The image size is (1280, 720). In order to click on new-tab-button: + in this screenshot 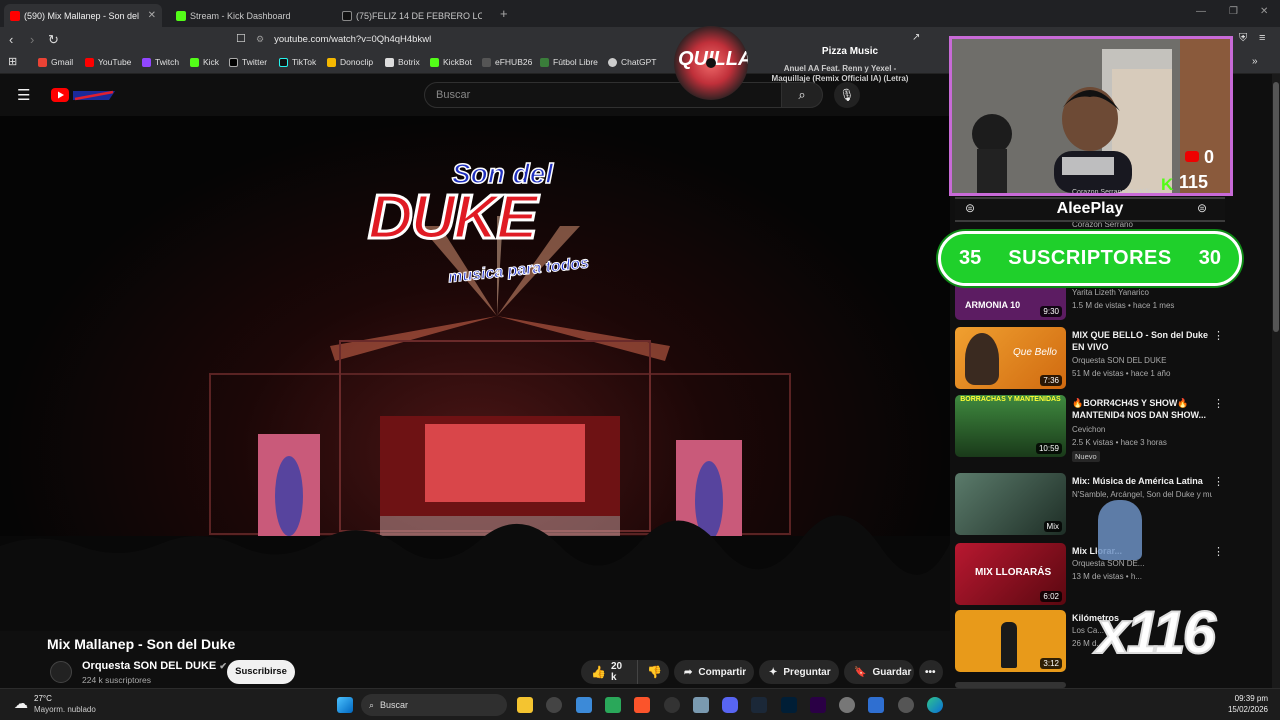, I will do `click(504, 13)`.